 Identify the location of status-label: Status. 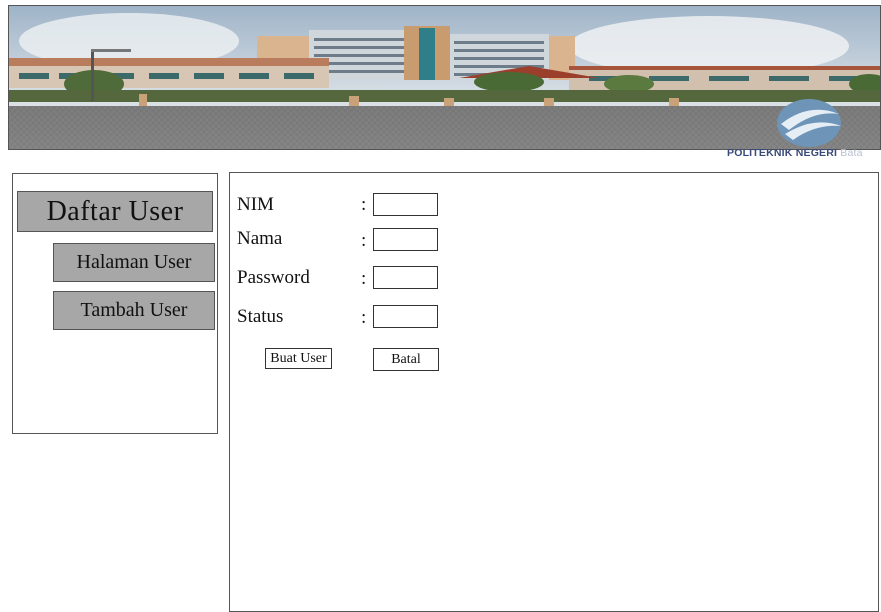
(260, 316).